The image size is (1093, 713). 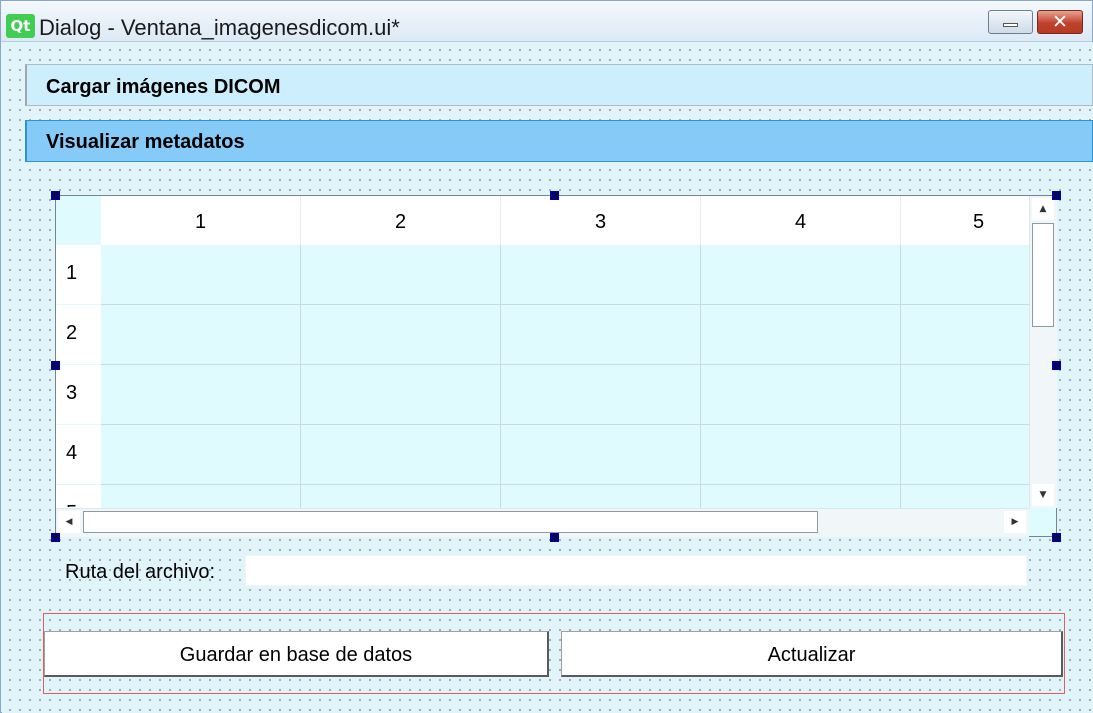 I want to click on row-header: 3, so click(x=78, y=394).